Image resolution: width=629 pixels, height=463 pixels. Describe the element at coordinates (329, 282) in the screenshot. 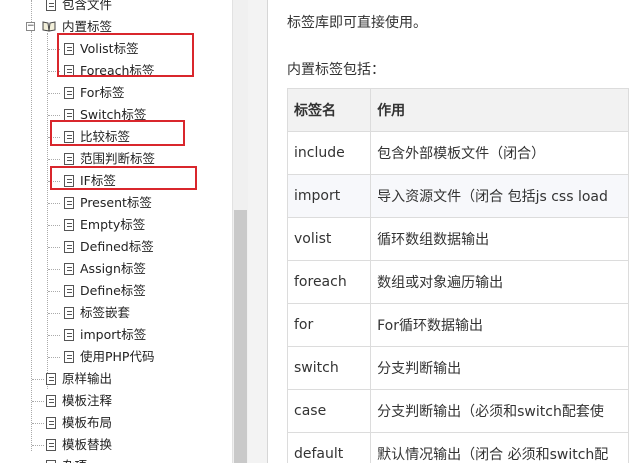

I see `tag-name-cell: foreach` at that location.